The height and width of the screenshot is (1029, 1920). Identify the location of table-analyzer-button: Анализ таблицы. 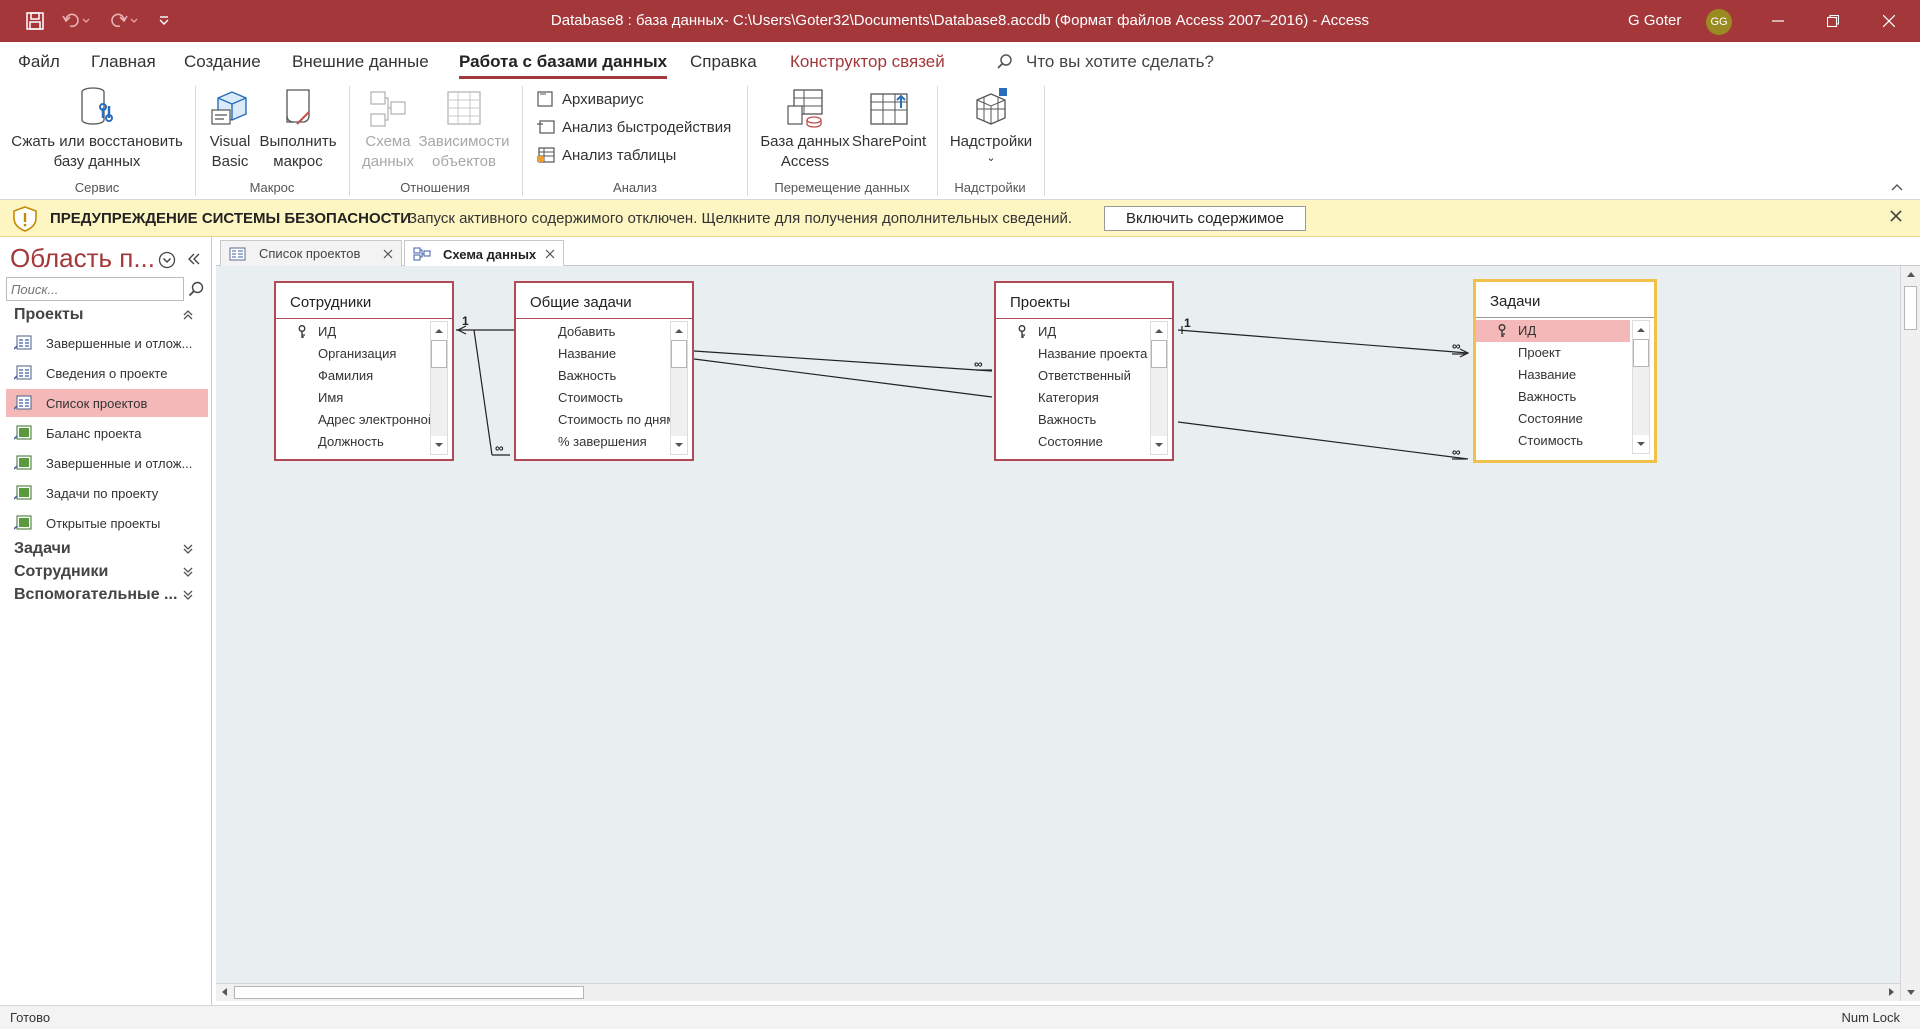
(606, 155).